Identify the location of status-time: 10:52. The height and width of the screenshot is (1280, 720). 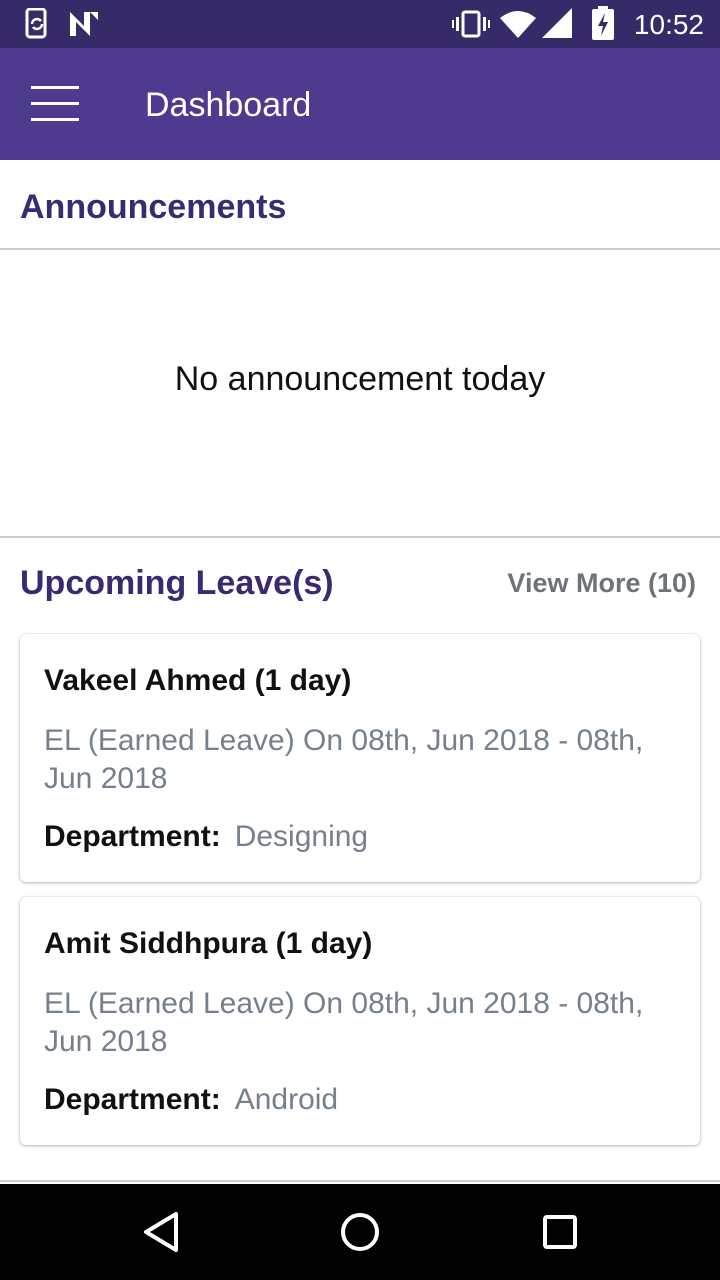
(668, 24).